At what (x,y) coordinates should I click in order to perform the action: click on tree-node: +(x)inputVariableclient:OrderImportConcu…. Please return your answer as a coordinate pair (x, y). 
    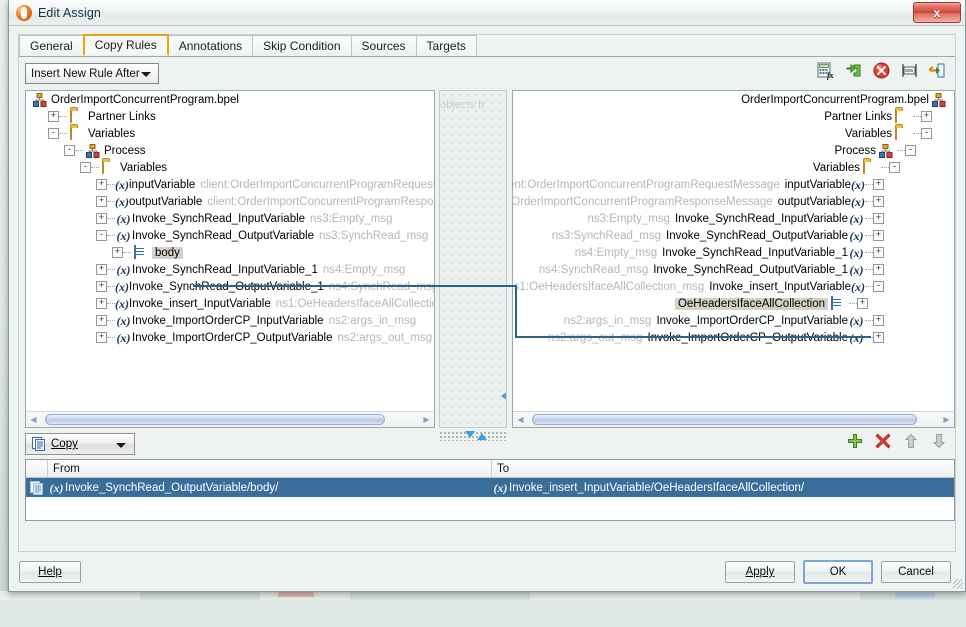
    Looking at the image, I should click on (230, 184).